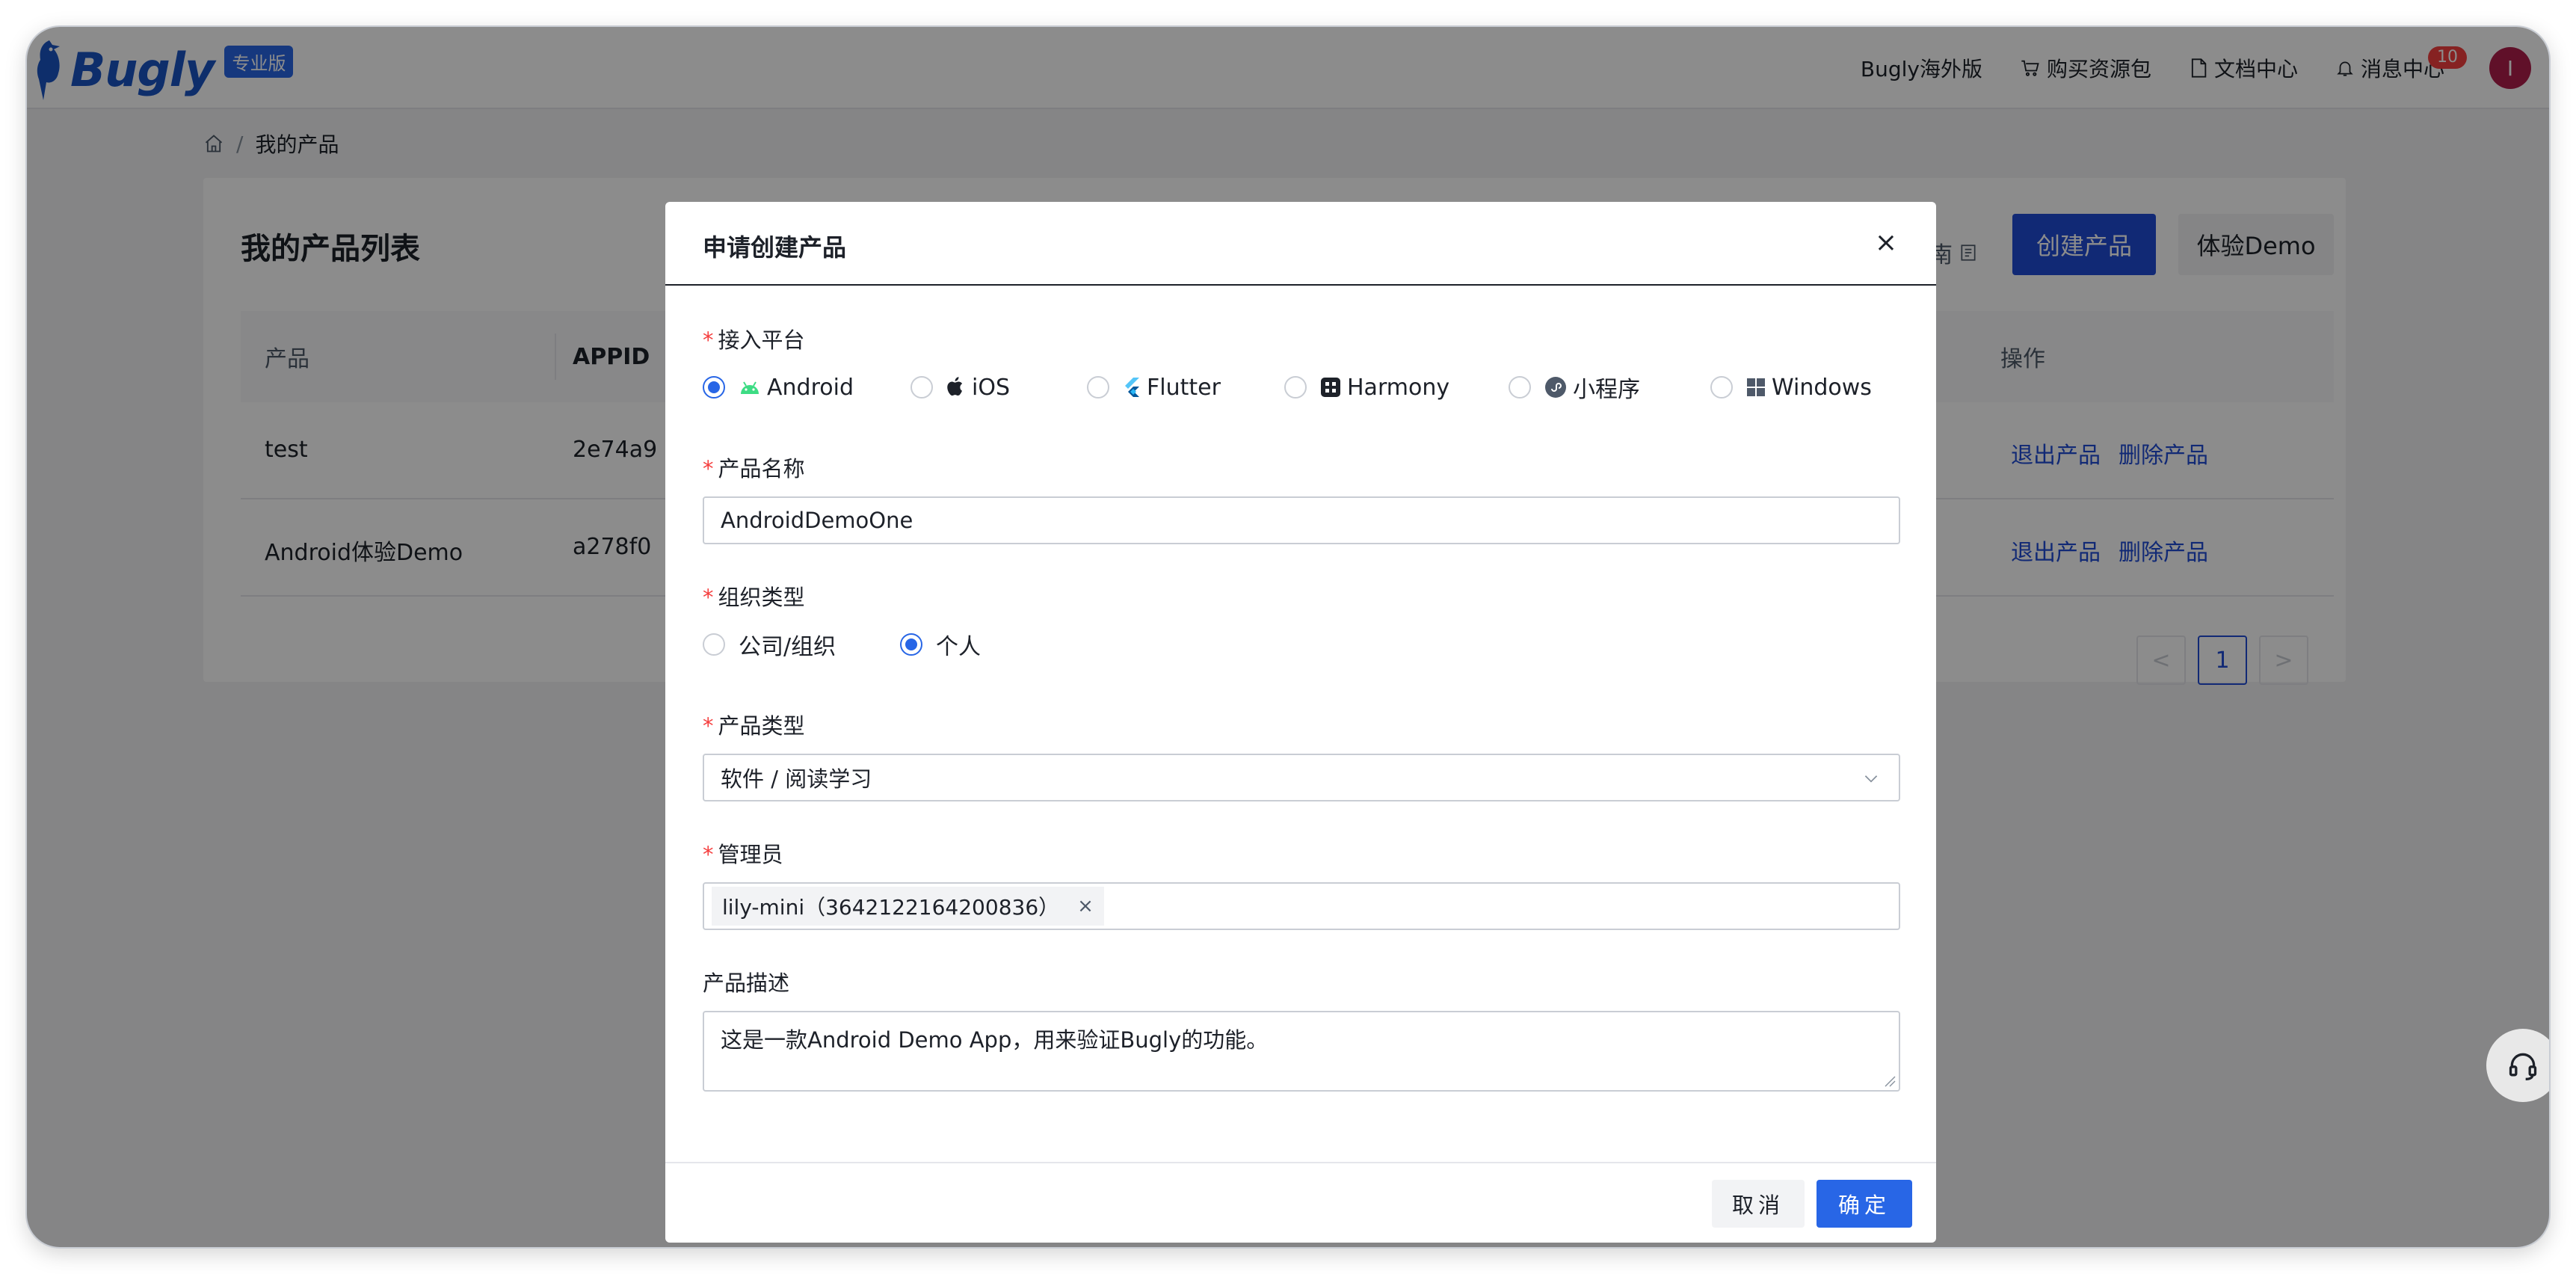 This screenshot has height=1274, width=2576. What do you see at coordinates (2523, 1066) in the screenshot?
I see `headset-icon` at bounding box center [2523, 1066].